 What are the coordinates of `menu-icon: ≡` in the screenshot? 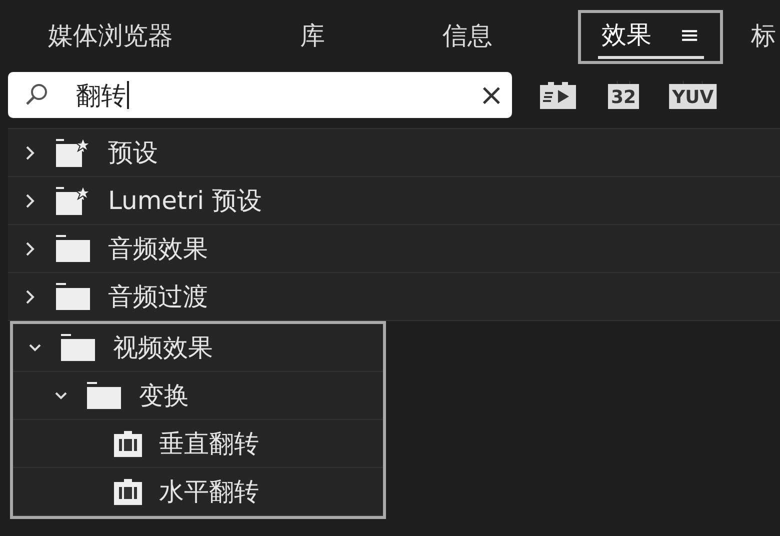 It's located at (690, 34).